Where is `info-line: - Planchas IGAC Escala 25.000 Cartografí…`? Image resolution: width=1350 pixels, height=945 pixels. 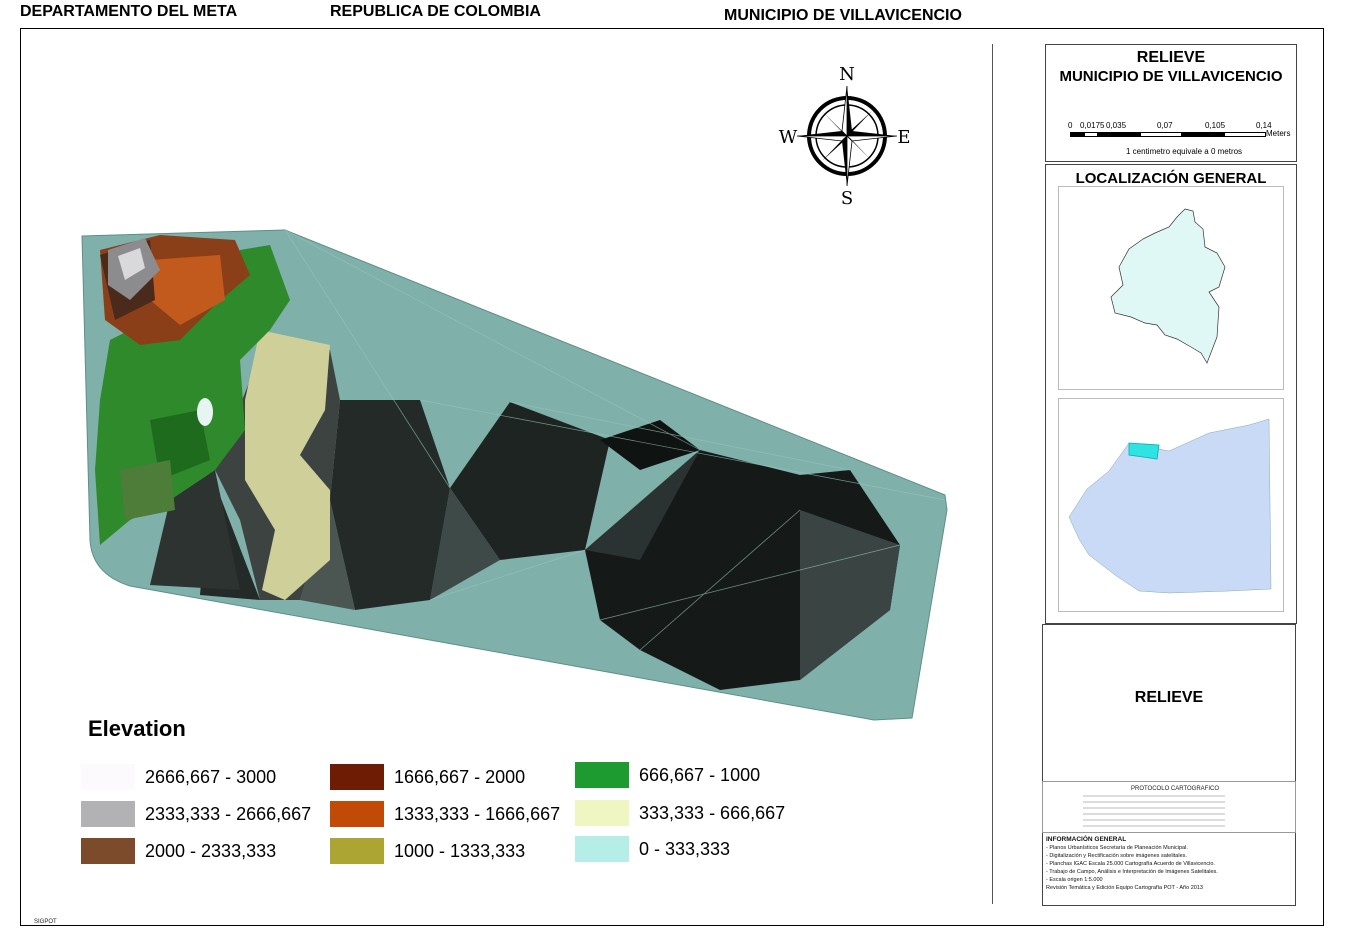
info-line: - Planchas IGAC Escala 25.000 Cartografí… is located at coordinates (1130, 864).